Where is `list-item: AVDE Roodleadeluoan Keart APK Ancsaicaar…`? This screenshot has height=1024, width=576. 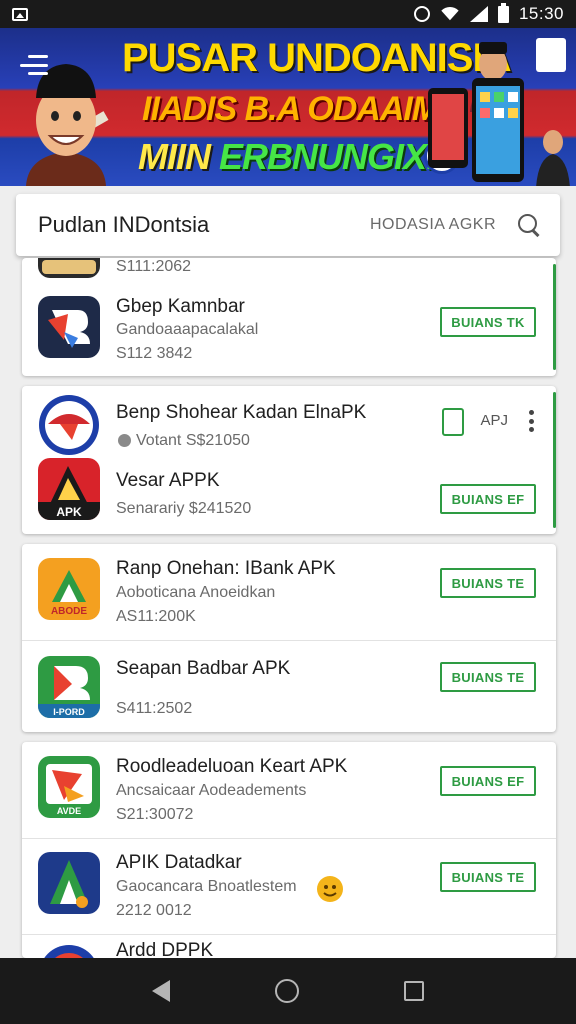
list-item: AVDE Roodleadeluoan Keart APK Ancsaicaar… is located at coordinates (289, 790).